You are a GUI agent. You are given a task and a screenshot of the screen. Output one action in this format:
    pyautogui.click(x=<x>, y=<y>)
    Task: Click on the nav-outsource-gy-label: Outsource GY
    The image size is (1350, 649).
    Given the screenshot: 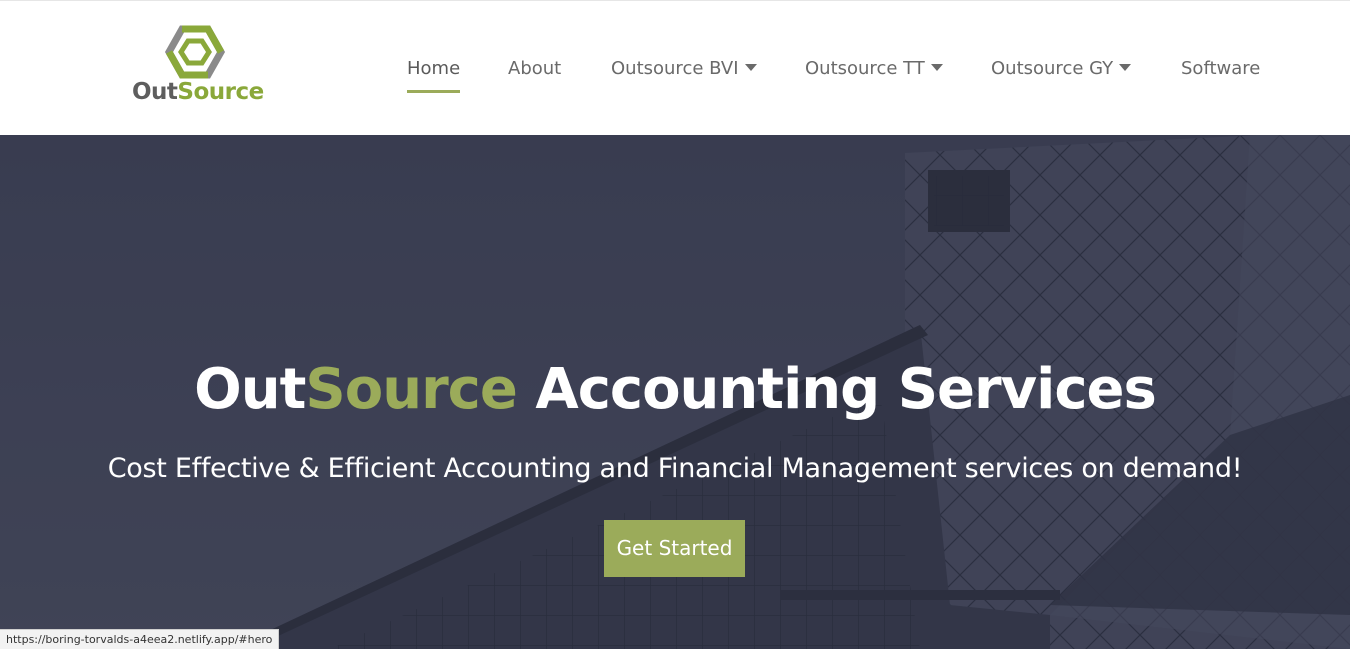 What is the action you would take?
    pyautogui.click(x=1052, y=68)
    